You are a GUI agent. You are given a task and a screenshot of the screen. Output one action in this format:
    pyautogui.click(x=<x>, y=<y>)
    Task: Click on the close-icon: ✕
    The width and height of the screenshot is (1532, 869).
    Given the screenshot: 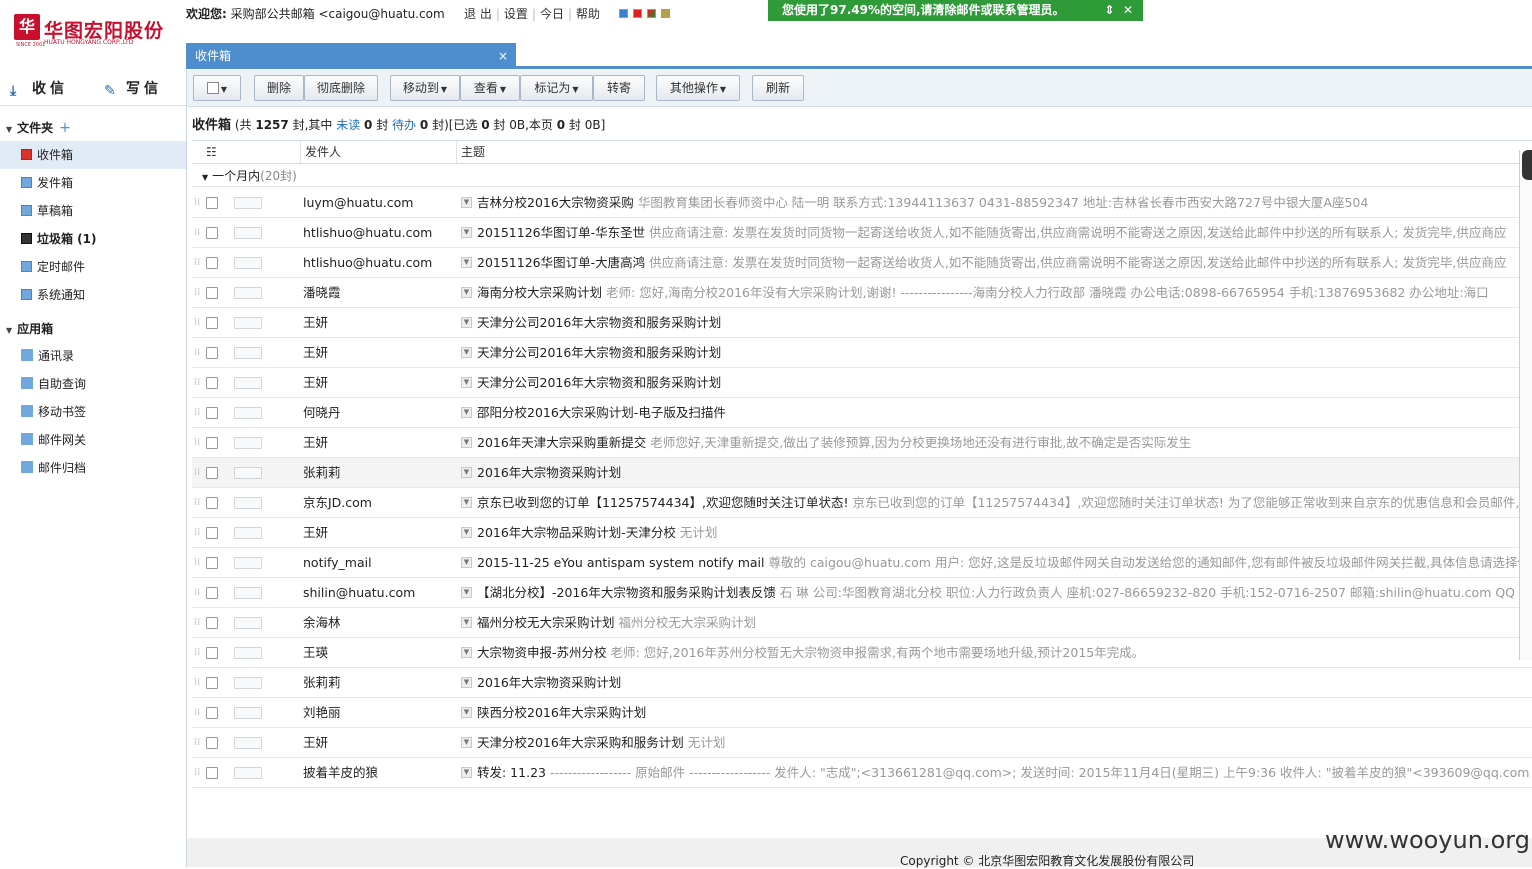 What is the action you would take?
    pyautogui.click(x=1128, y=10)
    